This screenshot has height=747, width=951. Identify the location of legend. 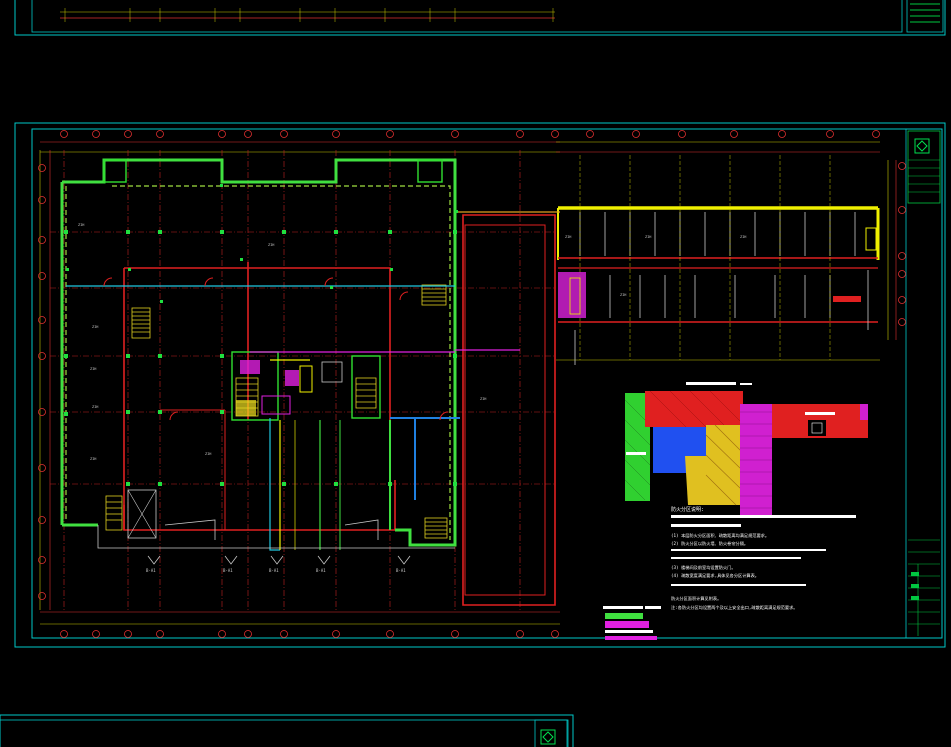
(632, 623).